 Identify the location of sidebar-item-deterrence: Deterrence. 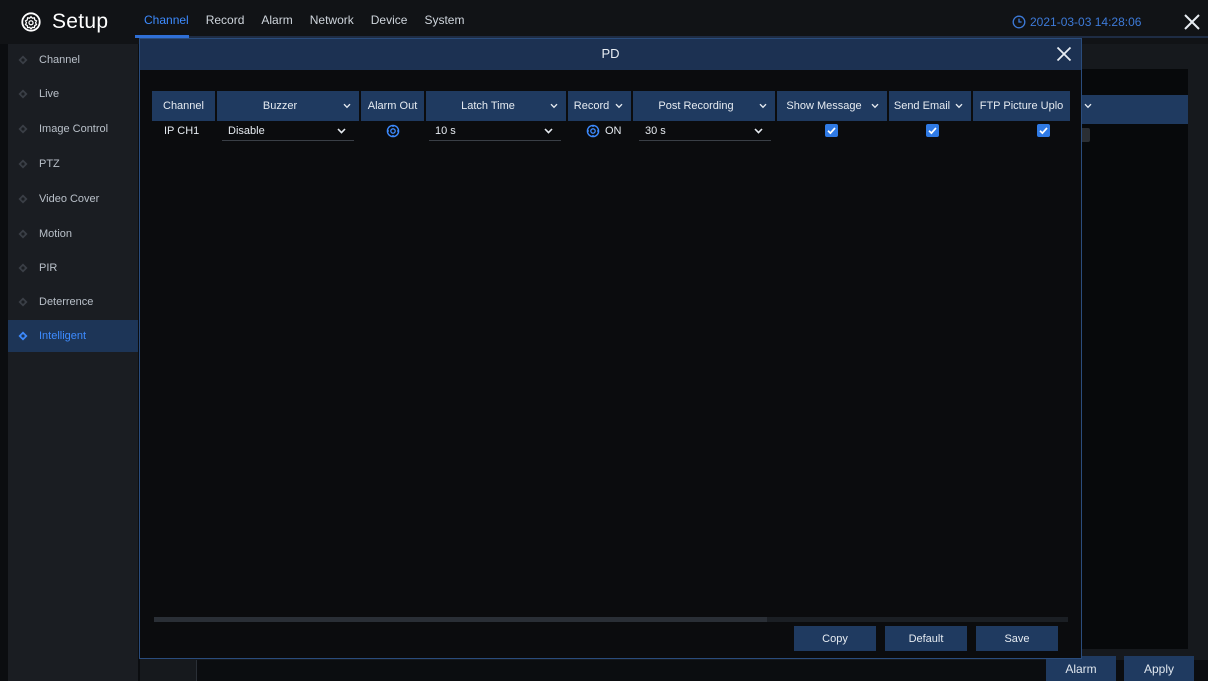
(73, 302).